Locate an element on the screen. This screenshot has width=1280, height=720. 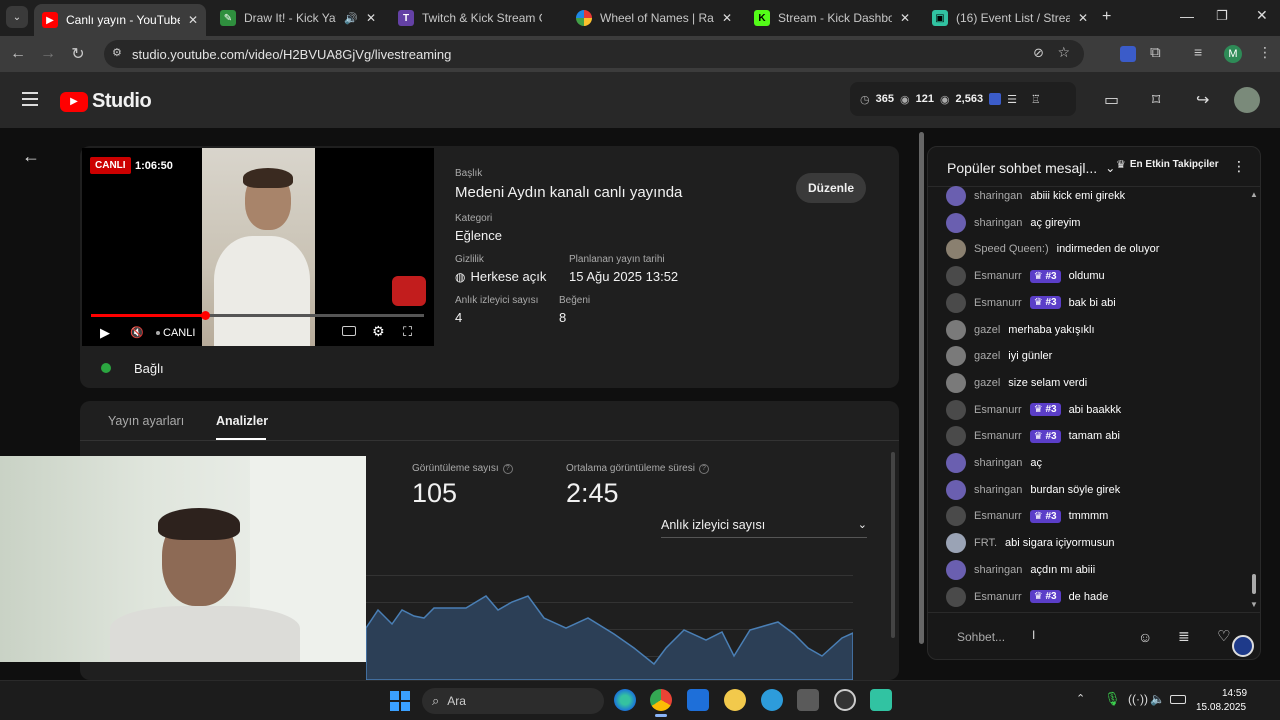
tab-wheel-of-names: Wheel of Names | Rastgele ✕ is located at coordinates (654, 18).